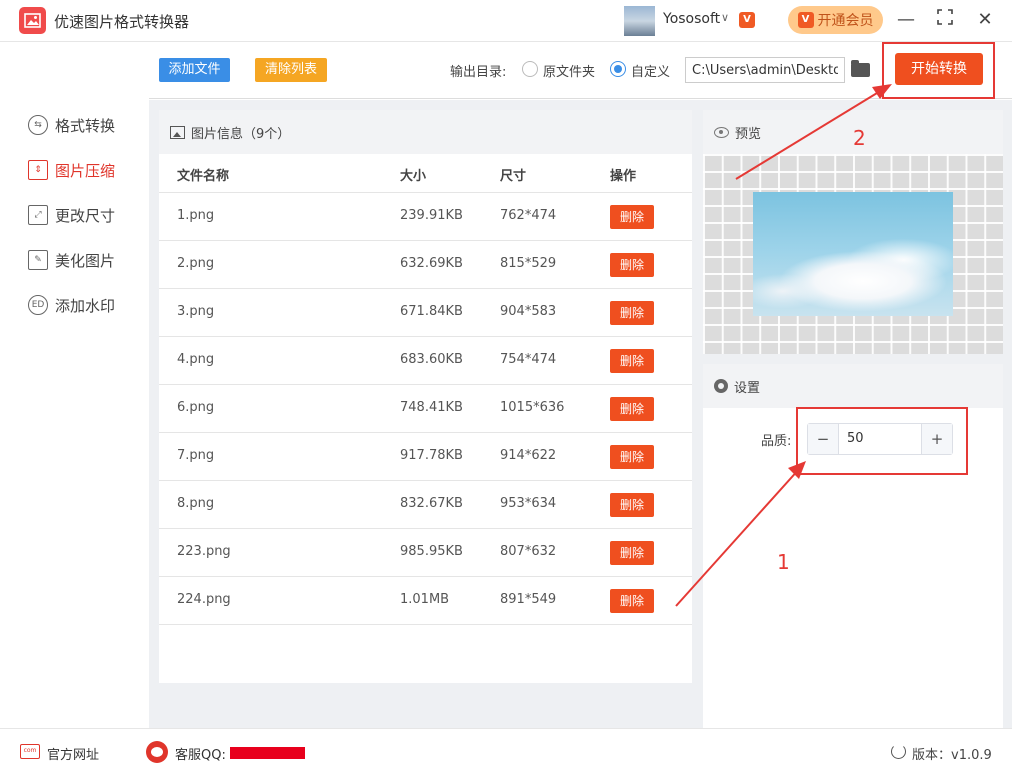  I want to click on column-header-dimension: 尺寸, so click(513, 176).